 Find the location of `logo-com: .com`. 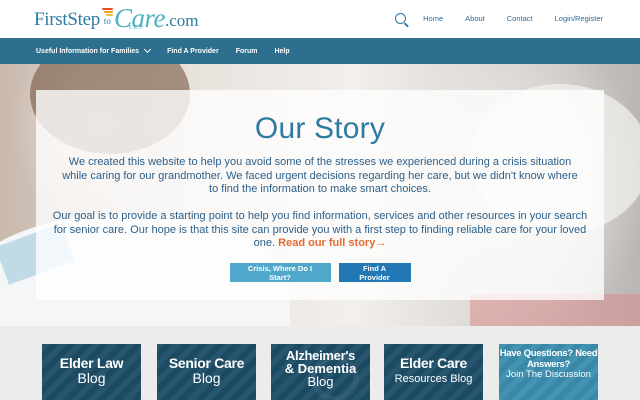

logo-com: .com is located at coordinates (181, 20).